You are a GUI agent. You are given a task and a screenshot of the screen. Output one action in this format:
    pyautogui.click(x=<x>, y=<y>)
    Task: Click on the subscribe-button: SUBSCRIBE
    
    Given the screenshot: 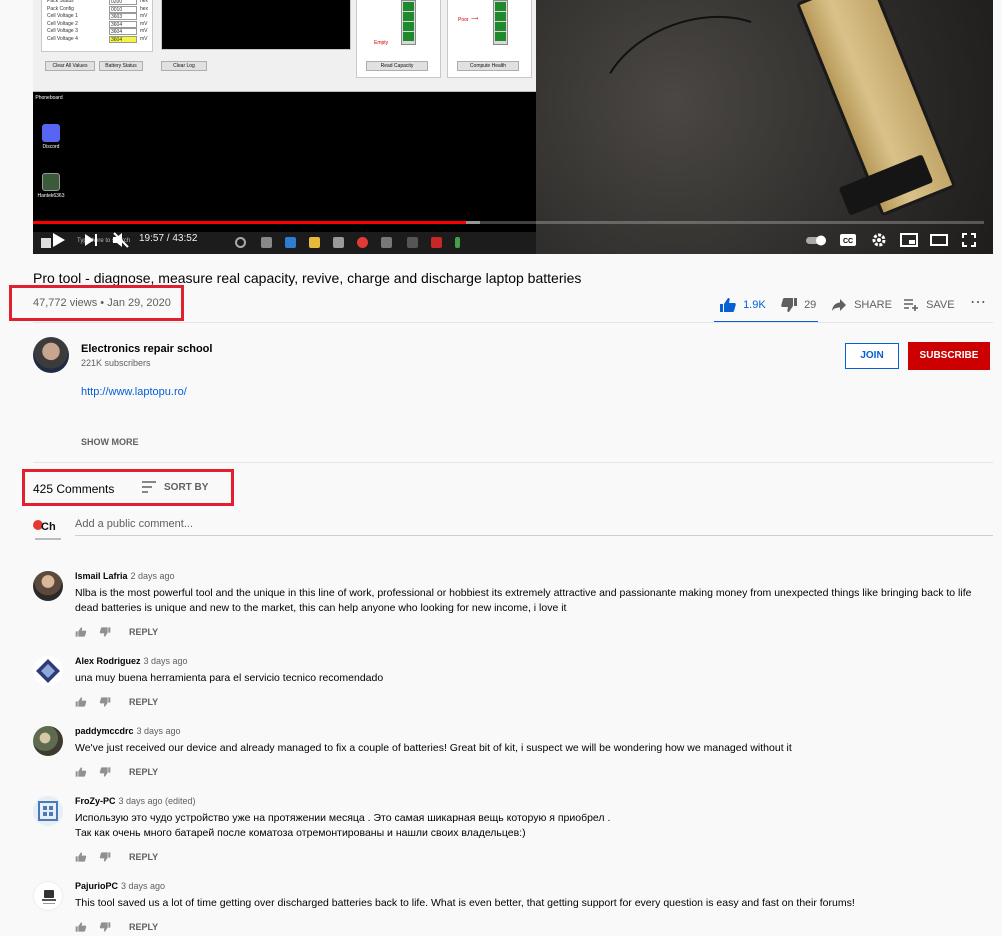 What is the action you would take?
    pyautogui.click(x=949, y=356)
    